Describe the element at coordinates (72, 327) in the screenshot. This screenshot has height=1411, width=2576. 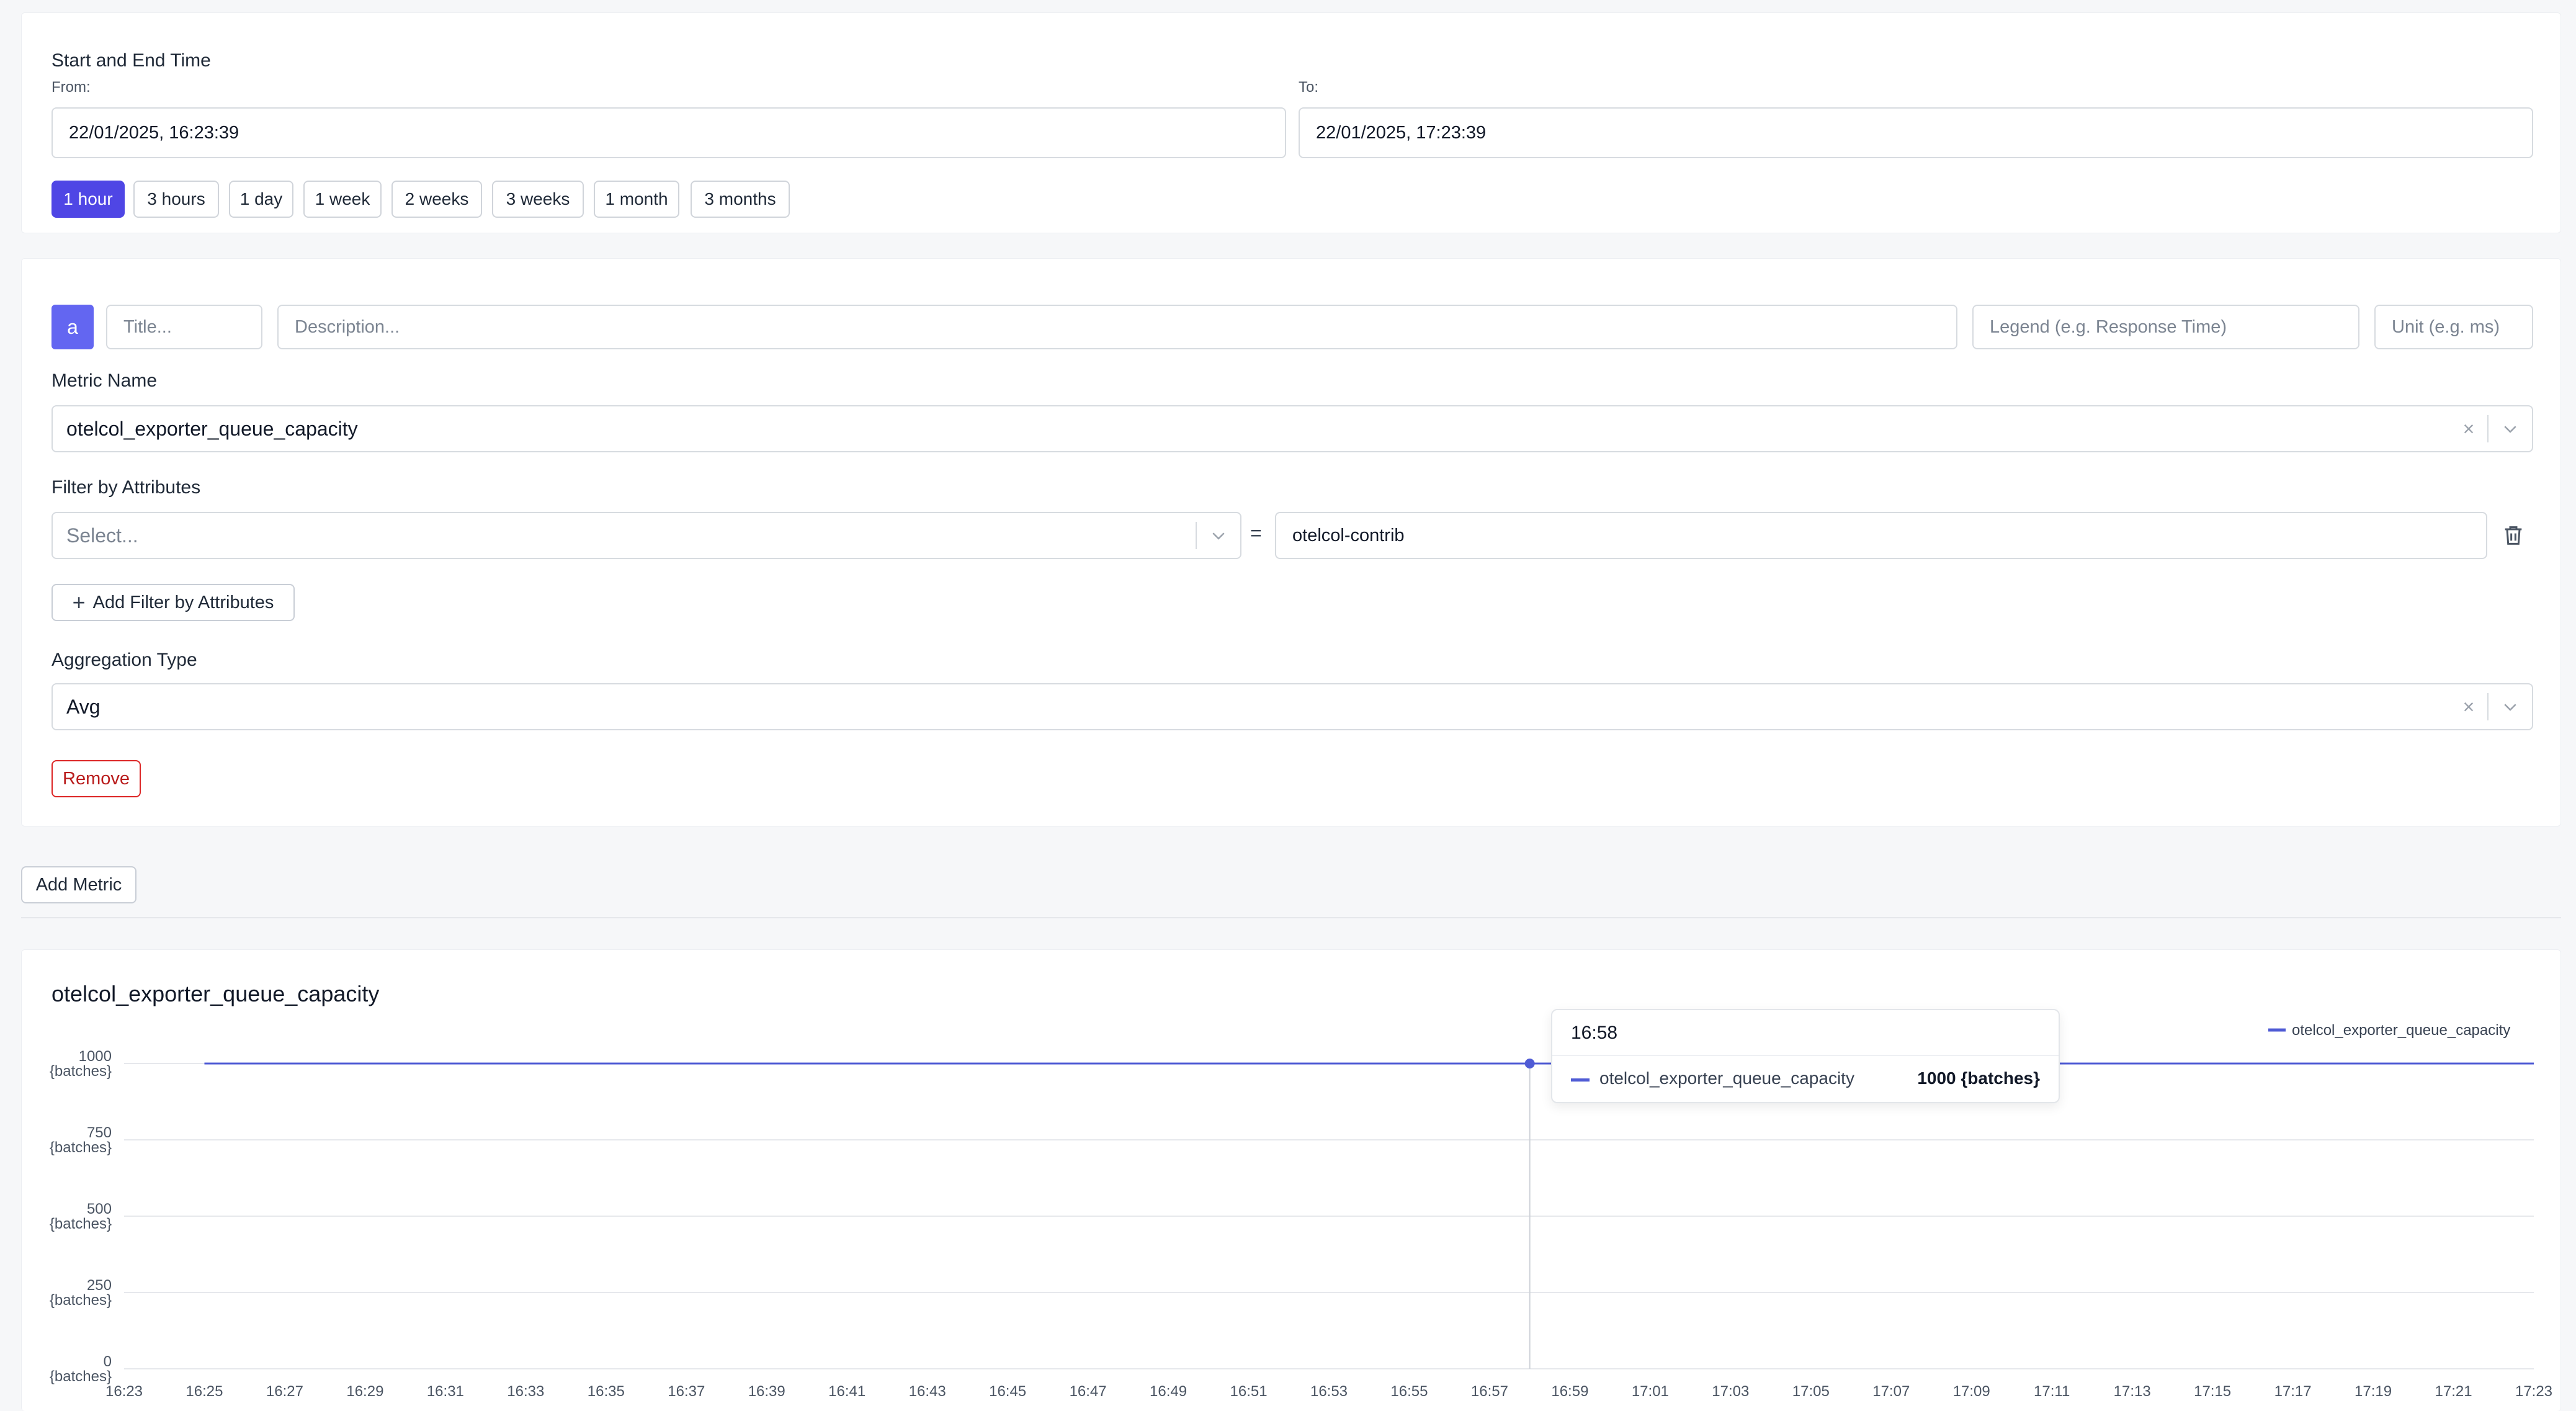
I see `query-badge: a` at that location.